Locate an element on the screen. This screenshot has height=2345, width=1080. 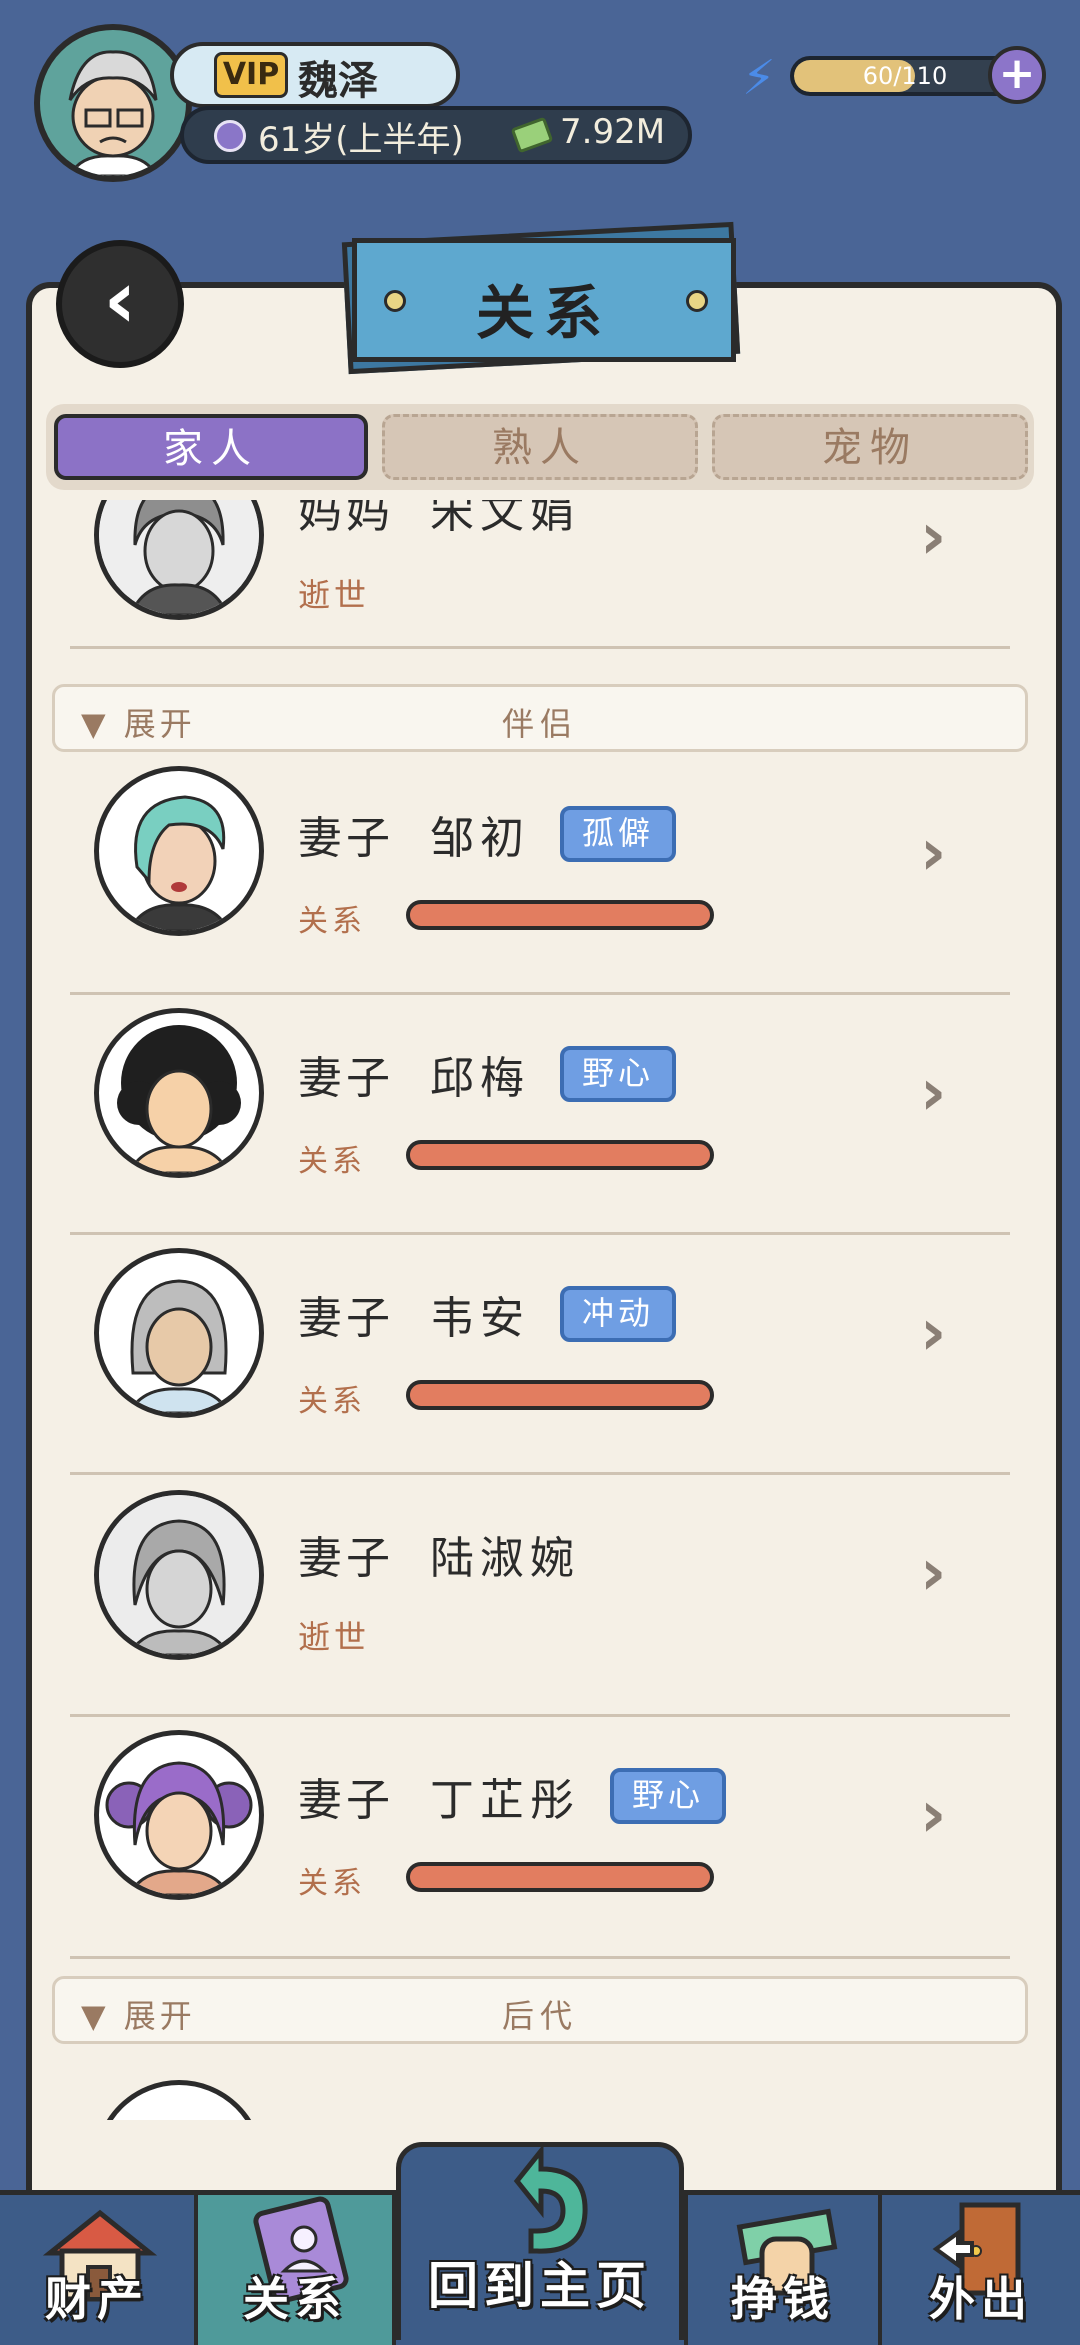
nav-label: 挣钱 is located at coordinates (783, 2299).